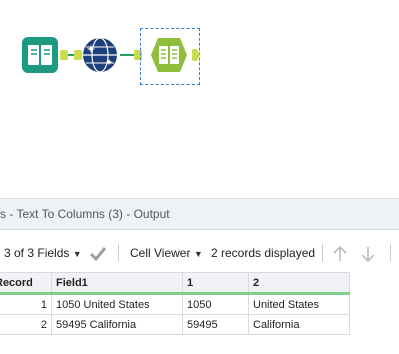  I want to click on records-status: 2 records displayed, so click(263, 253).